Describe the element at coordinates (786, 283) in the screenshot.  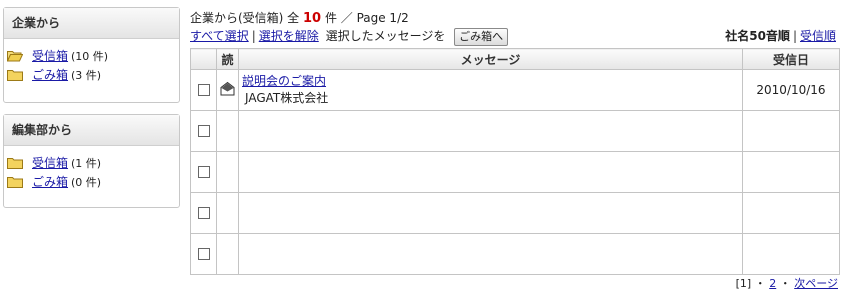
I see `pagination: [1] ・ 2 ・ 次ページ` at that location.